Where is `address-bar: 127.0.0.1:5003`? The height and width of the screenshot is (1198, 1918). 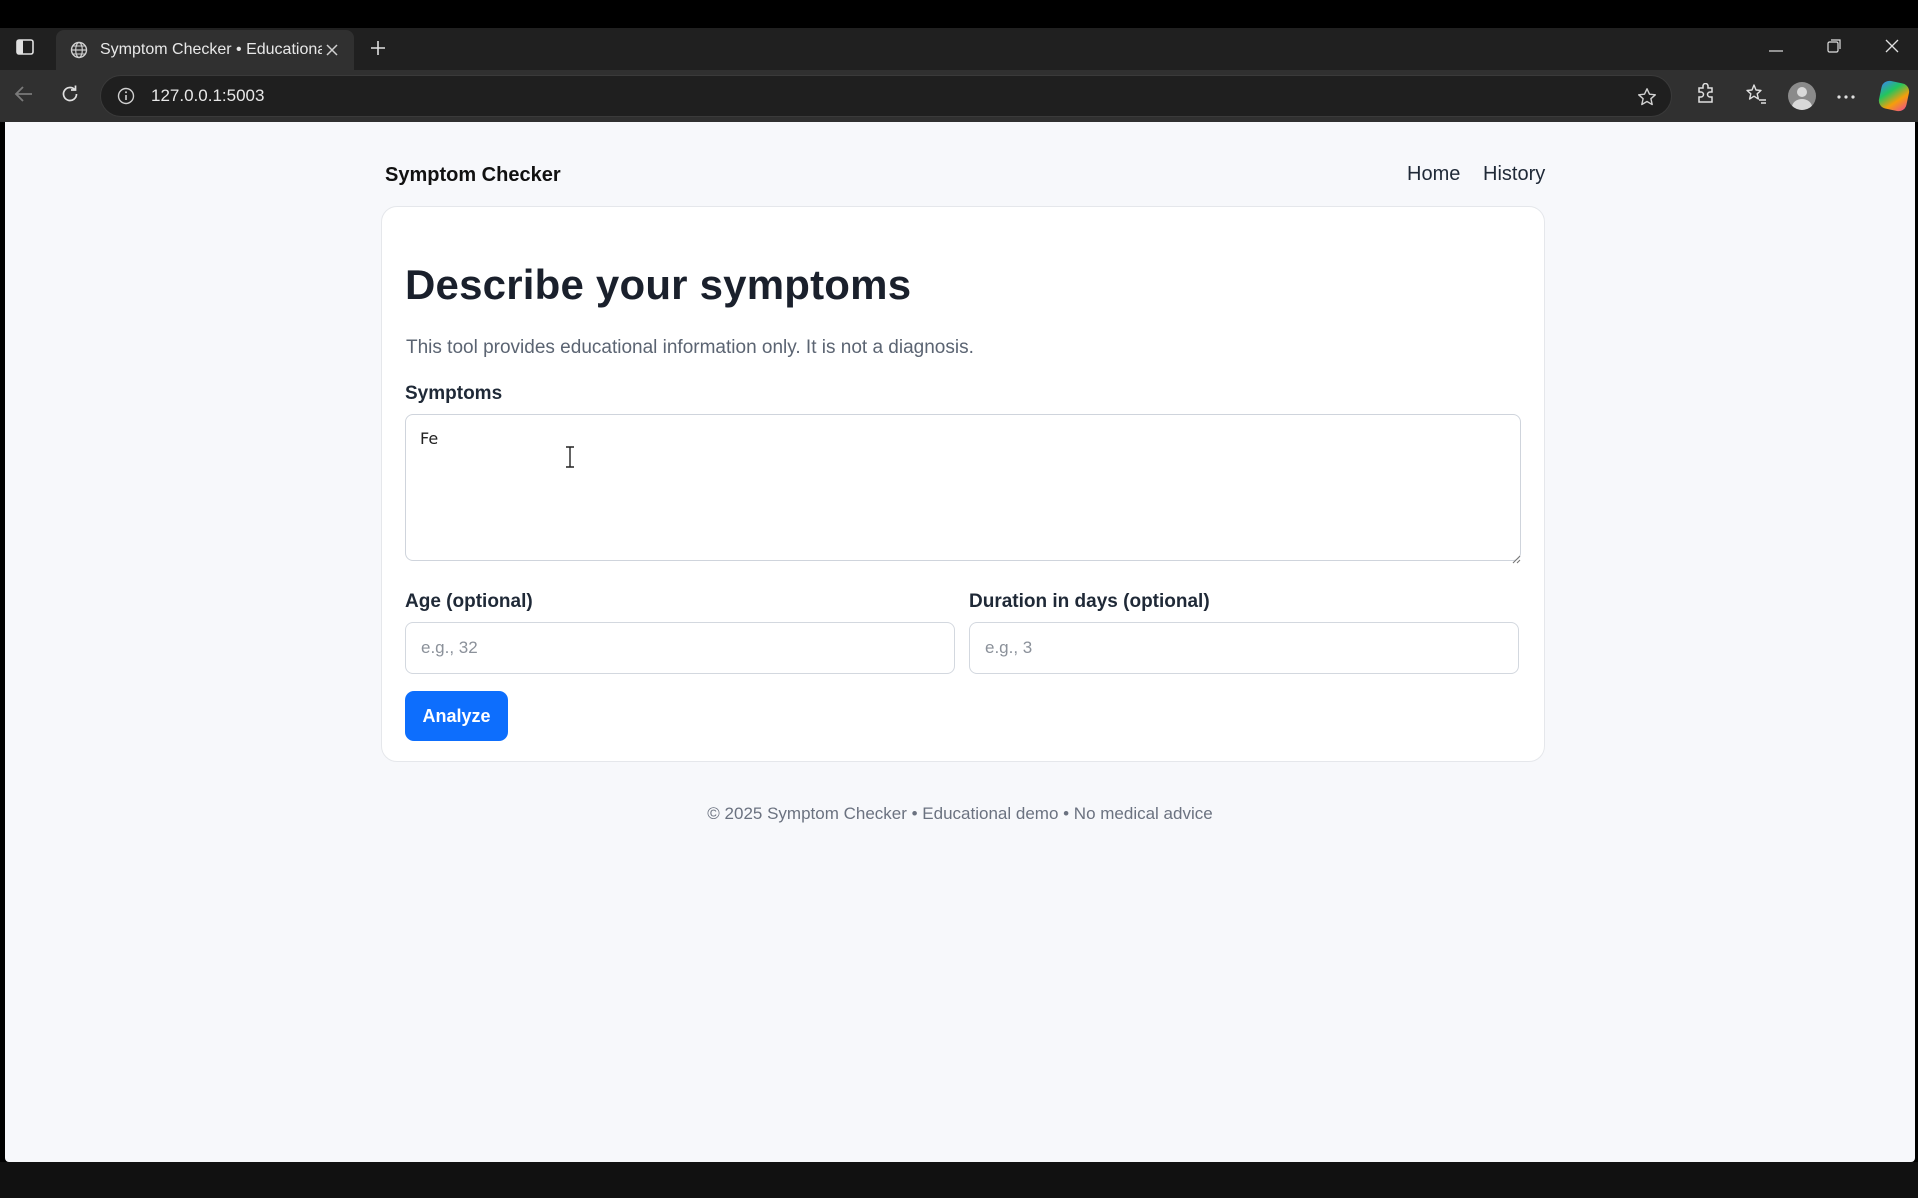
address-bar: 127.0.0.1:5003 is located at coordinates (886, 96).